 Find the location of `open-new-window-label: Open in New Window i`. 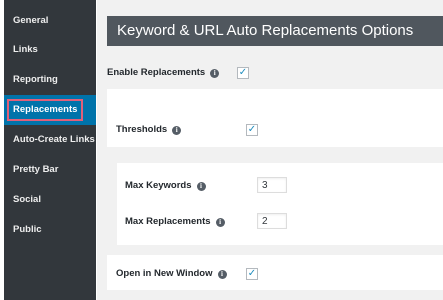

open-new-window-label: Open in New Window i is located at coordinates (171, 273).